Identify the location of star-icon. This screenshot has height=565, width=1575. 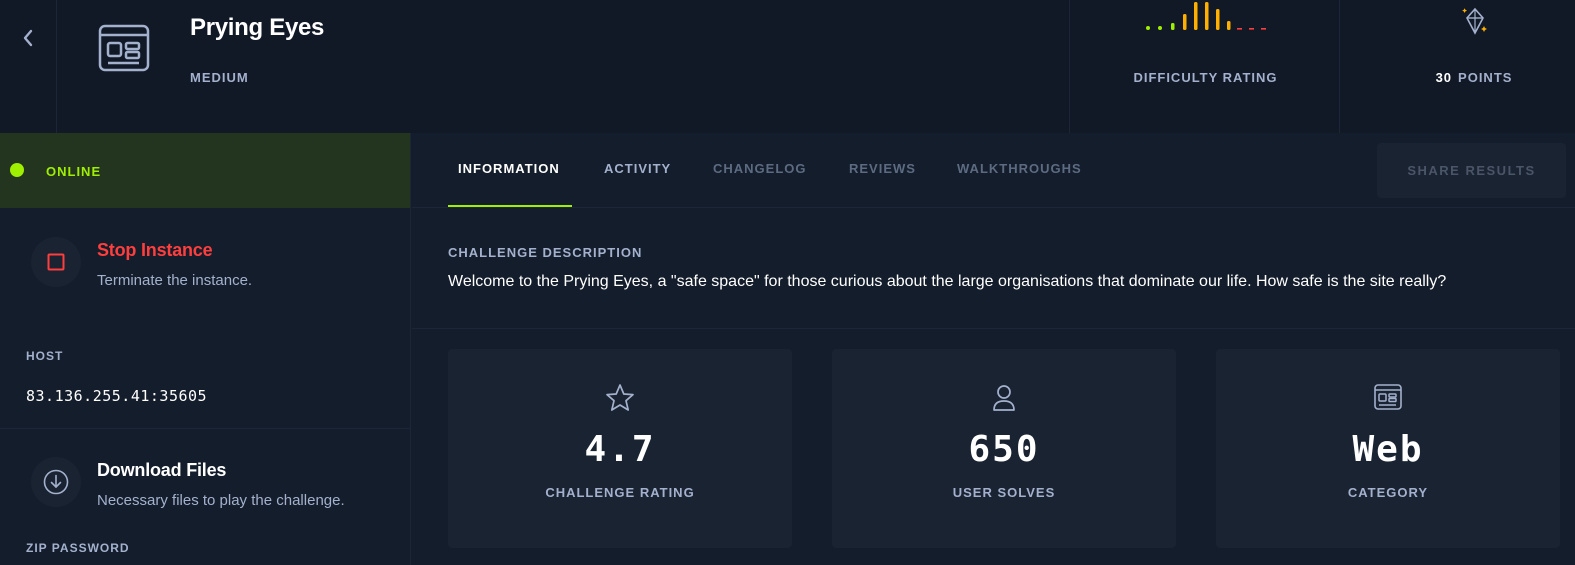
(620, 397).